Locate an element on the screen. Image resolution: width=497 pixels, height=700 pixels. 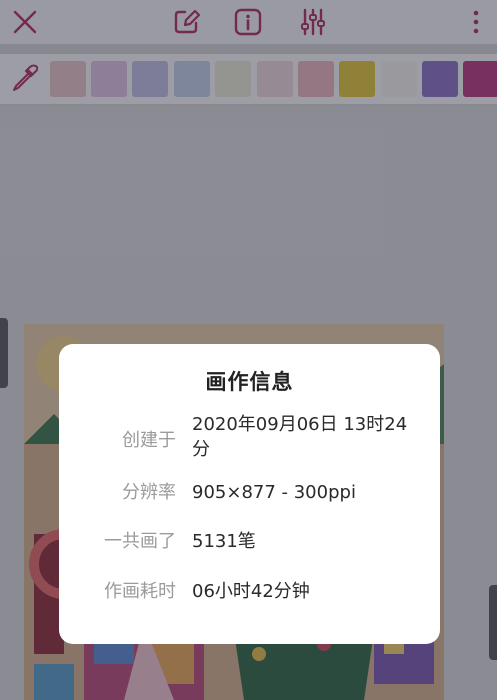
duration-label: 作画耗时 is located at coordinates (140, 591).